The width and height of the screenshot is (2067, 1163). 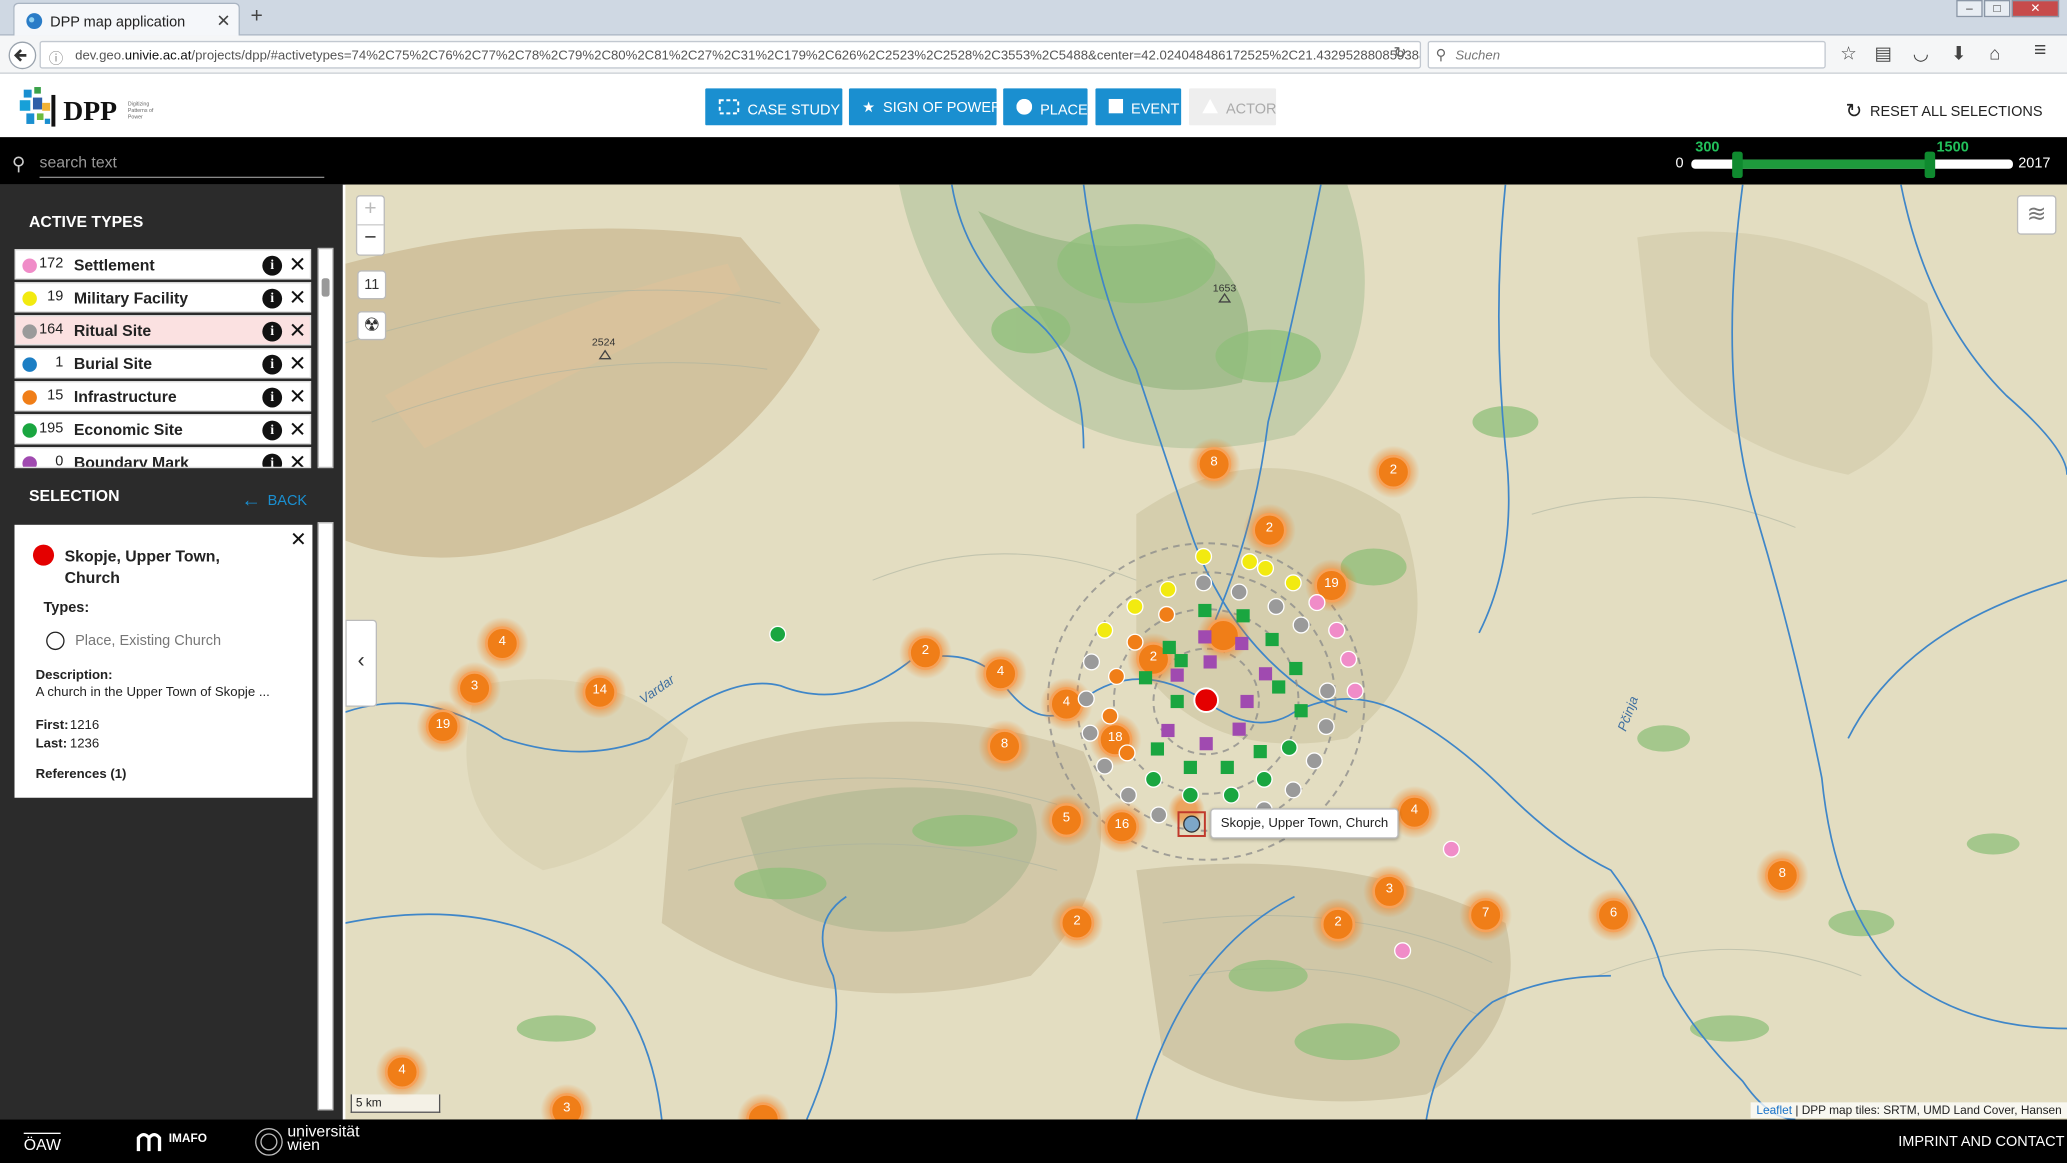 I want to click on back-button: ← BACK, so click(x=274, y=499).